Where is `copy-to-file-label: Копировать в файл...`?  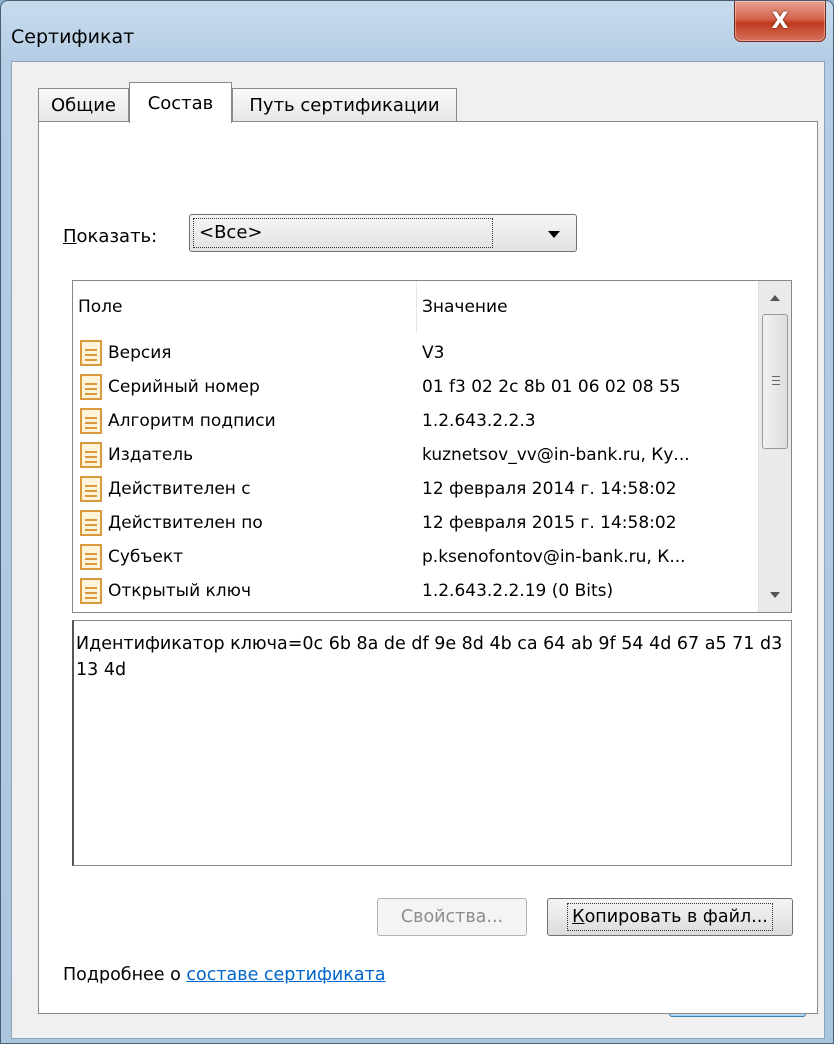
copy-to-file-label: Копировать в файл... is located at coordinates (670, 917).